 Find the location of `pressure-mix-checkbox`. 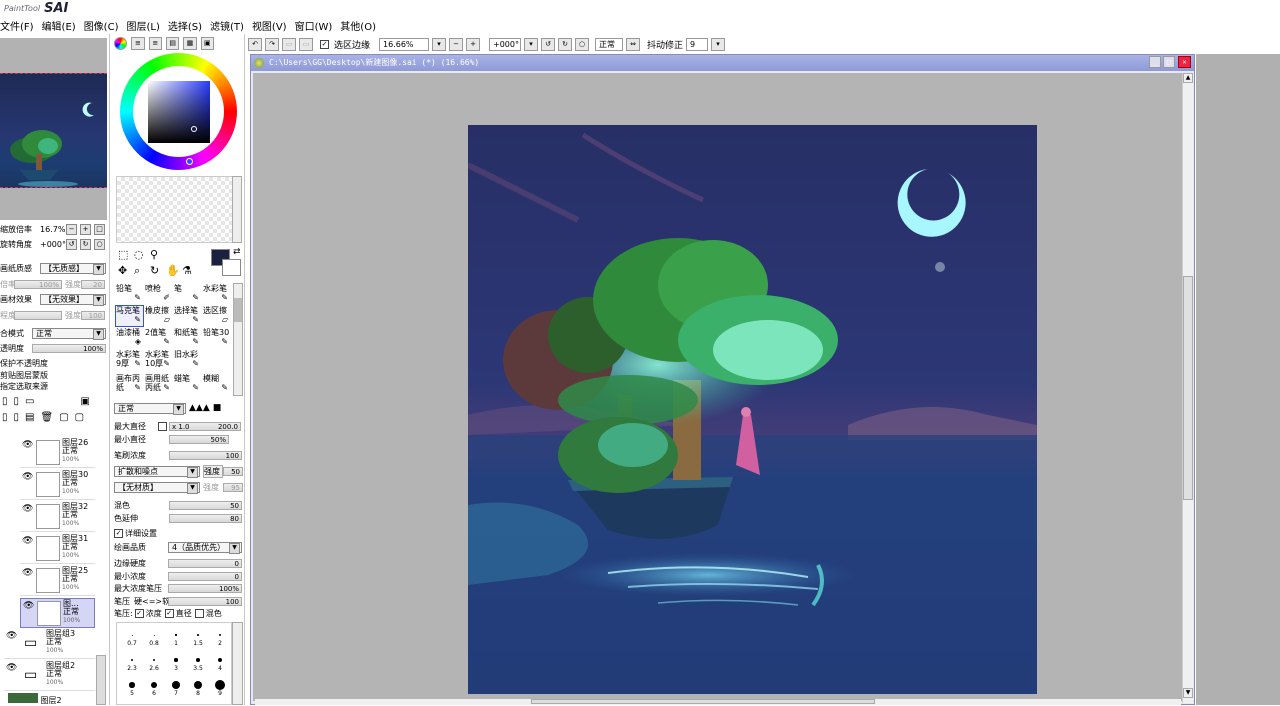

pressure-mix-checkbox is located at coordinates (199, 613).